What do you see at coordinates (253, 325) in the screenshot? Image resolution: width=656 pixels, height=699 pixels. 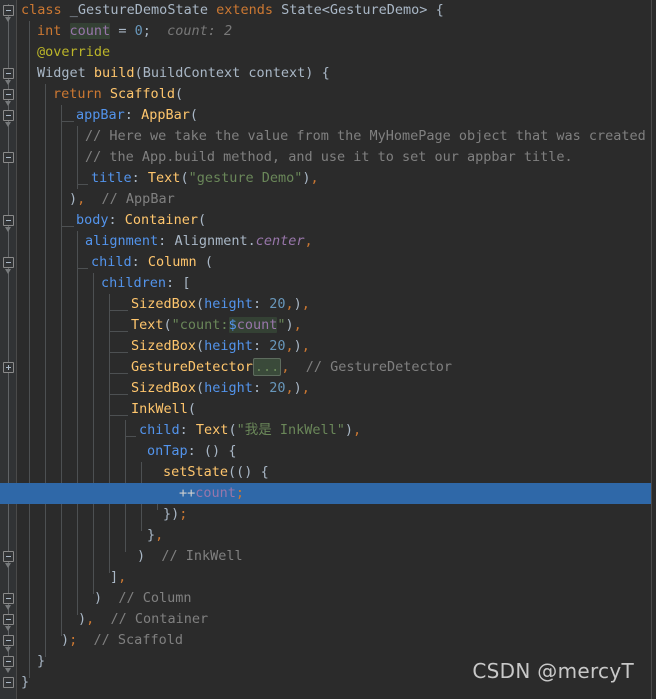 I see `usage-highlight-count-interp: $count` at bounding box center [253, 325].